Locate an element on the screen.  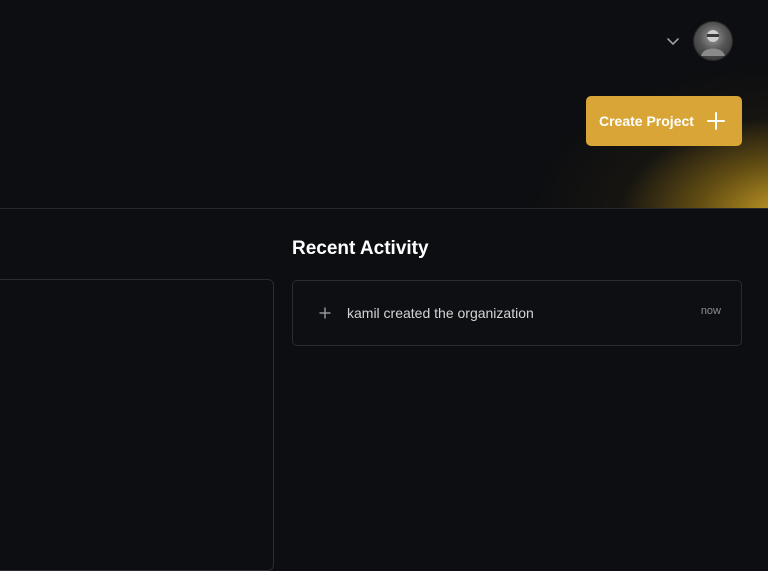
user-avatar-icon is located at coordinates (713, 43).